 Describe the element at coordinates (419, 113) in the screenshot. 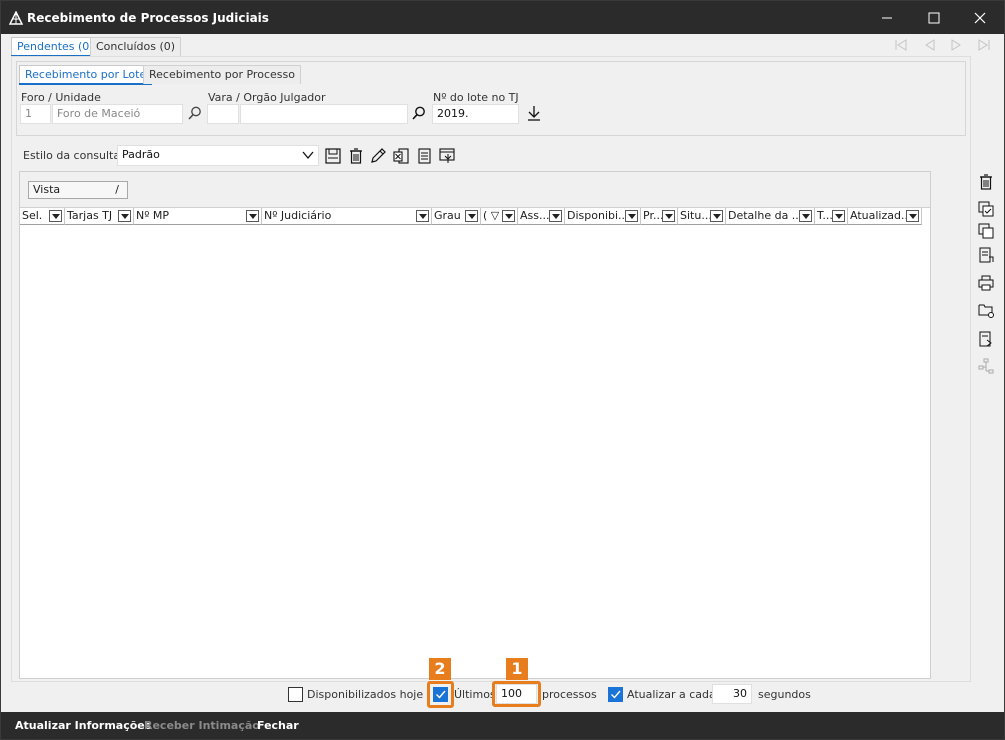

I see `vara-search-icon` at that location.